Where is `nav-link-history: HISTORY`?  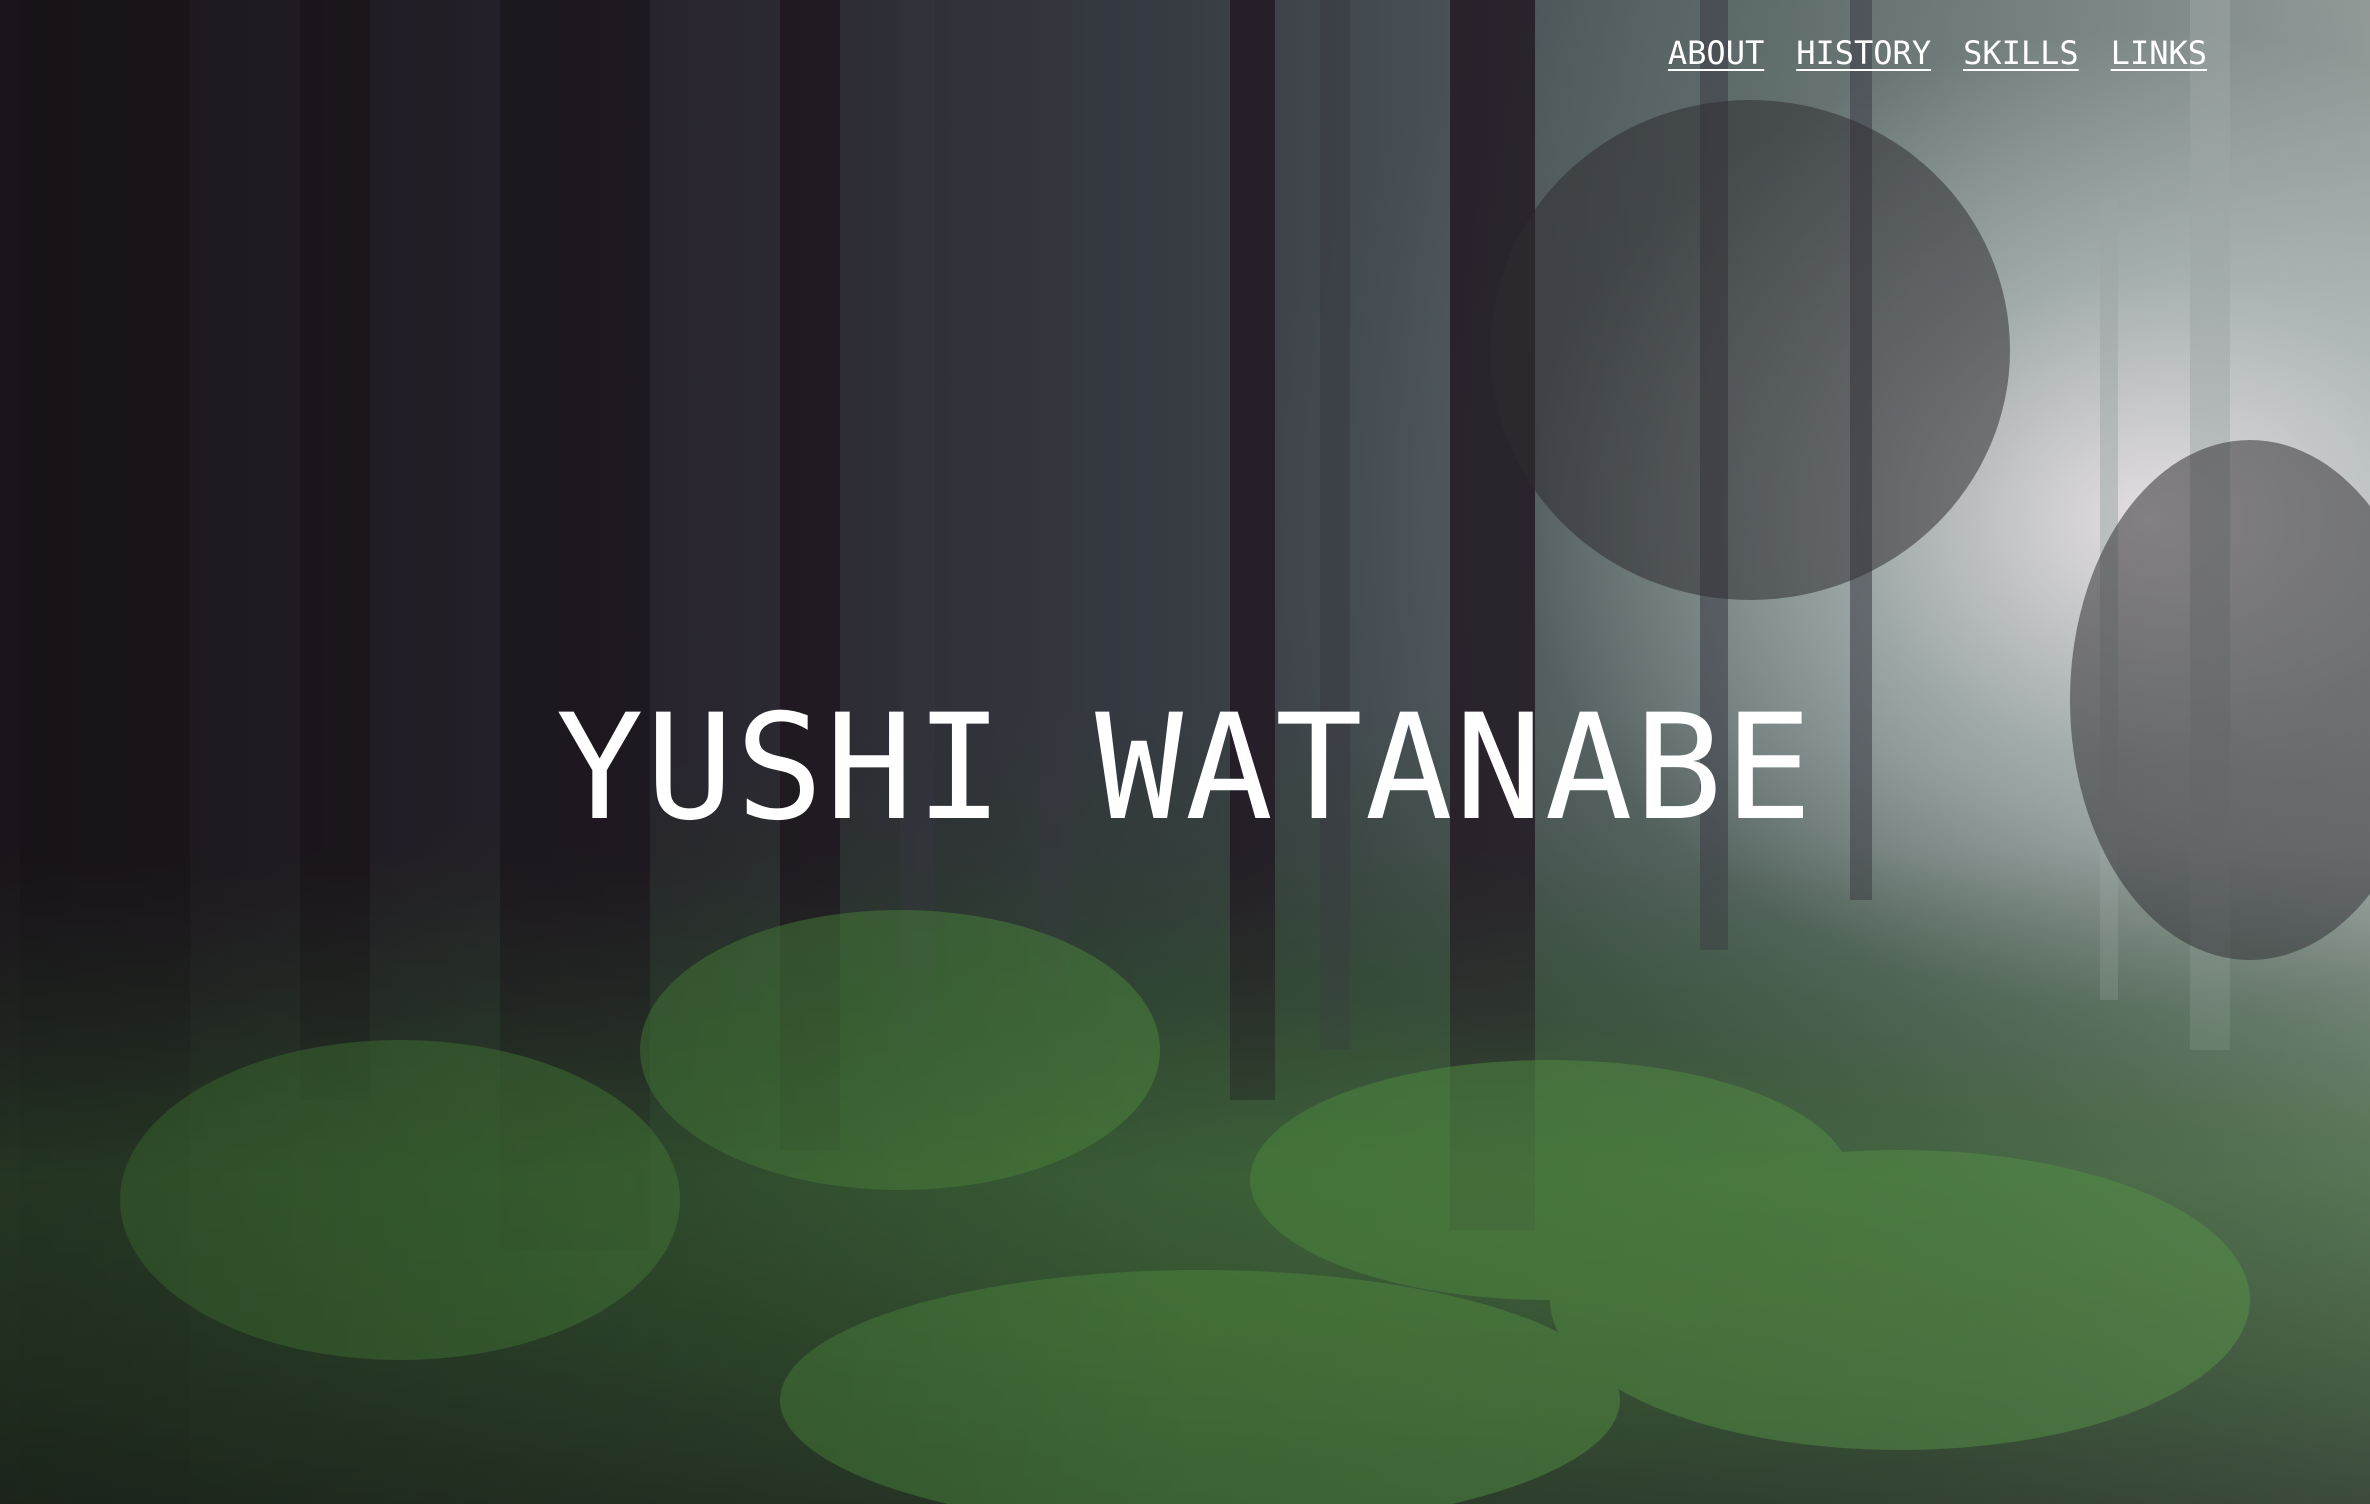
nav-link-history: HISTORY is located at coordinates (1863, 53).